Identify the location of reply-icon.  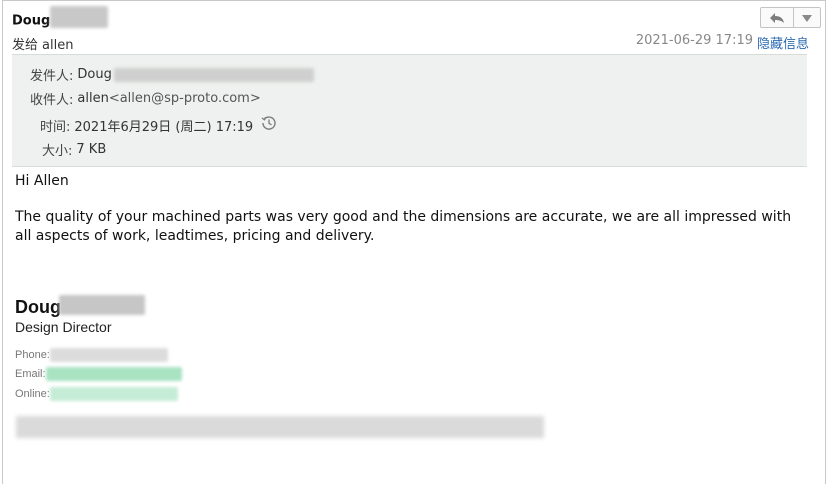
(777, 17).